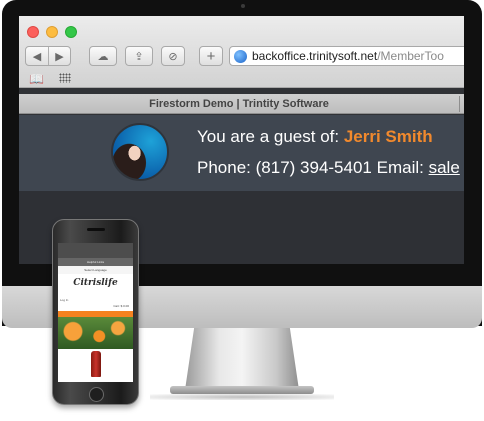 This screenshot has width=484, height=421. I want to click on mobile-language-select: Select Language, so click(95, 270).